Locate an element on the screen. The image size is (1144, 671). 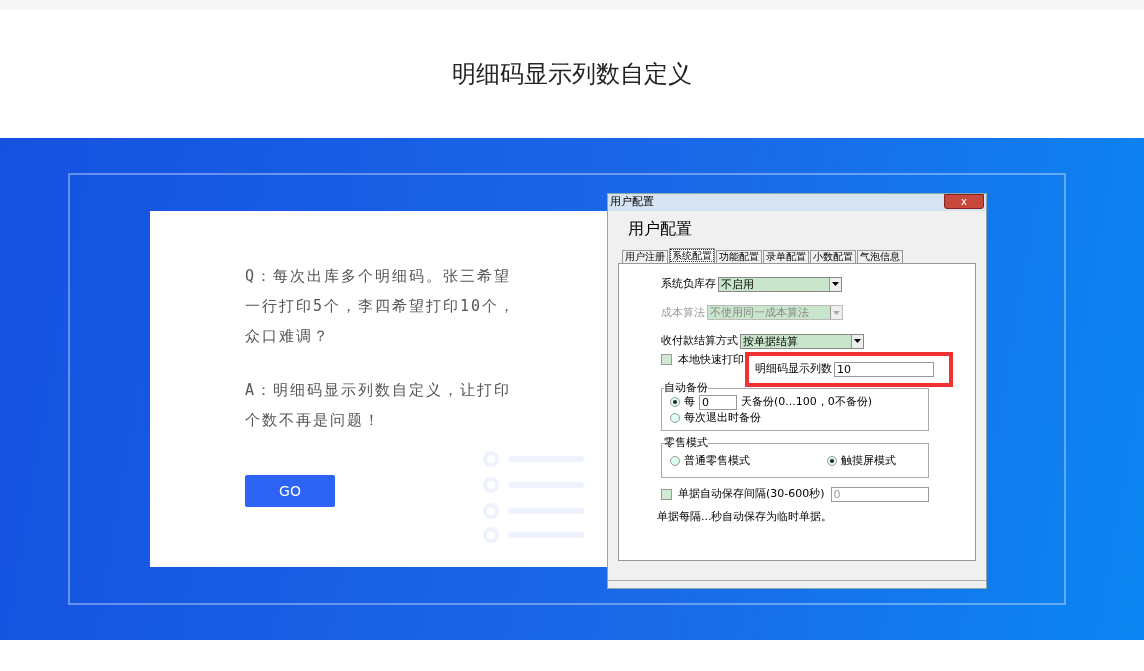
input-field: 10 is located at coordinates (884, 370).